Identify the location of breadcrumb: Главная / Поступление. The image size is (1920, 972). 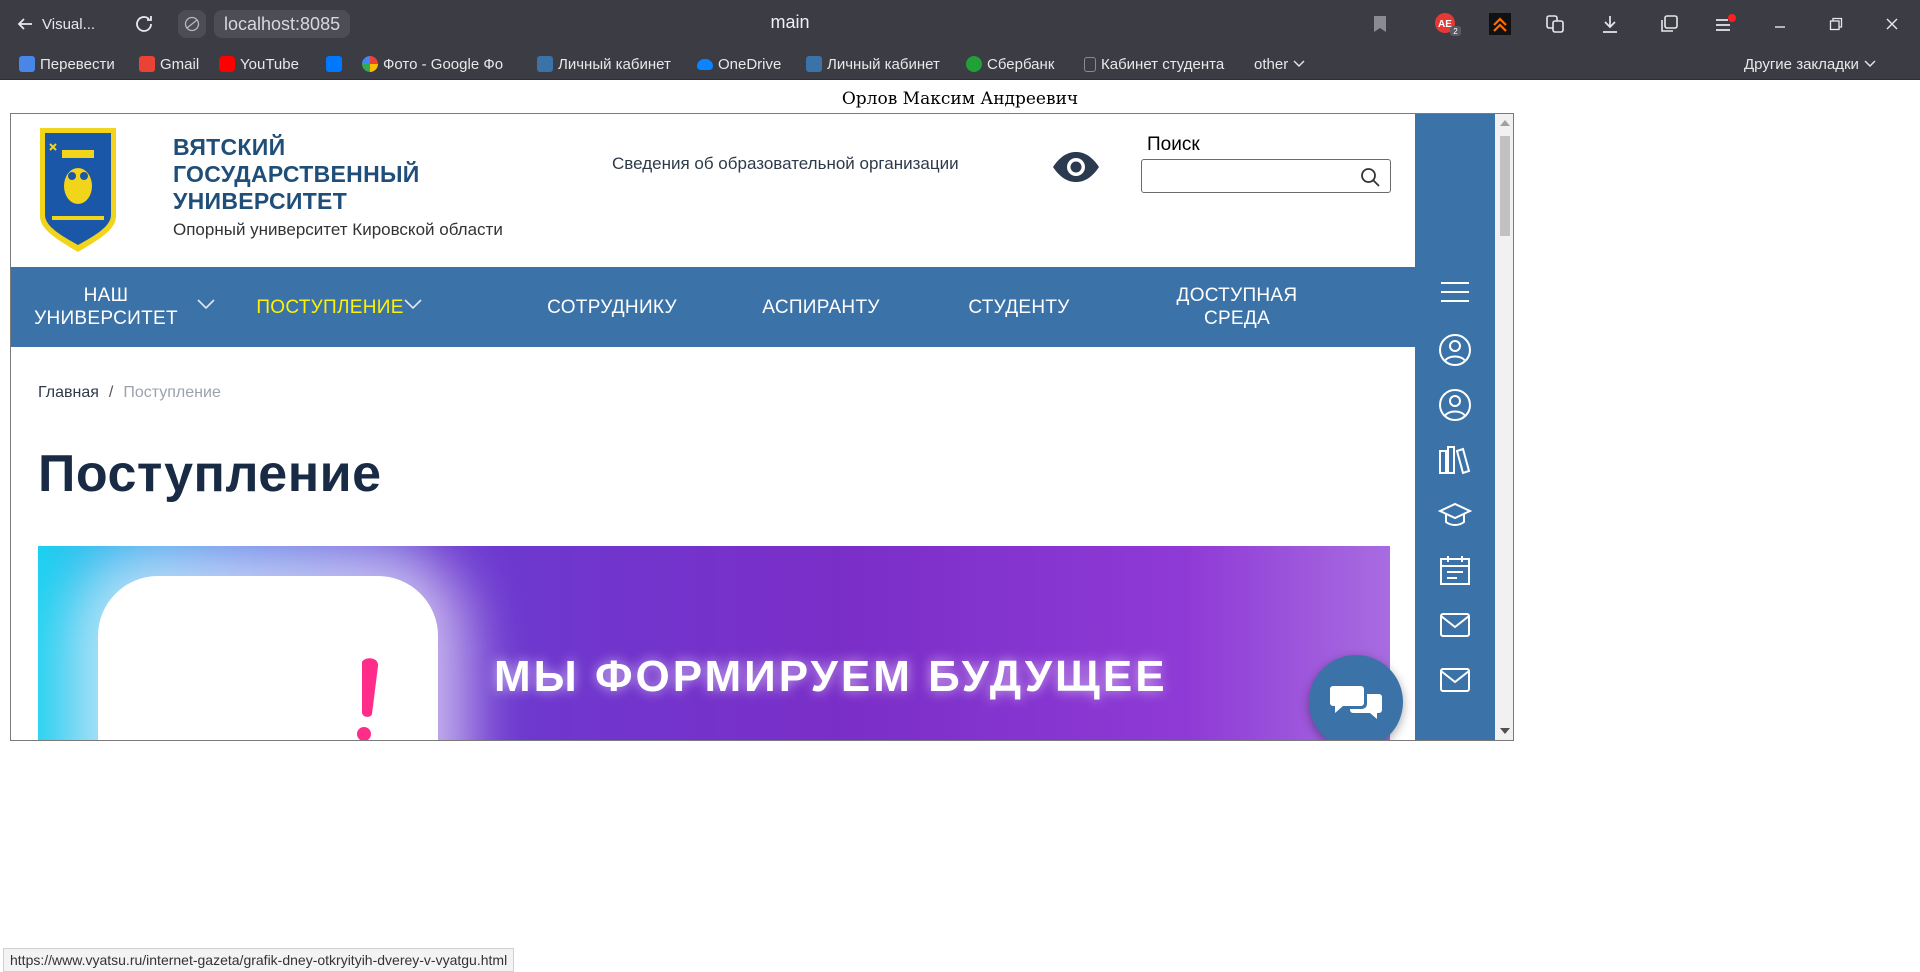
(129, 393).